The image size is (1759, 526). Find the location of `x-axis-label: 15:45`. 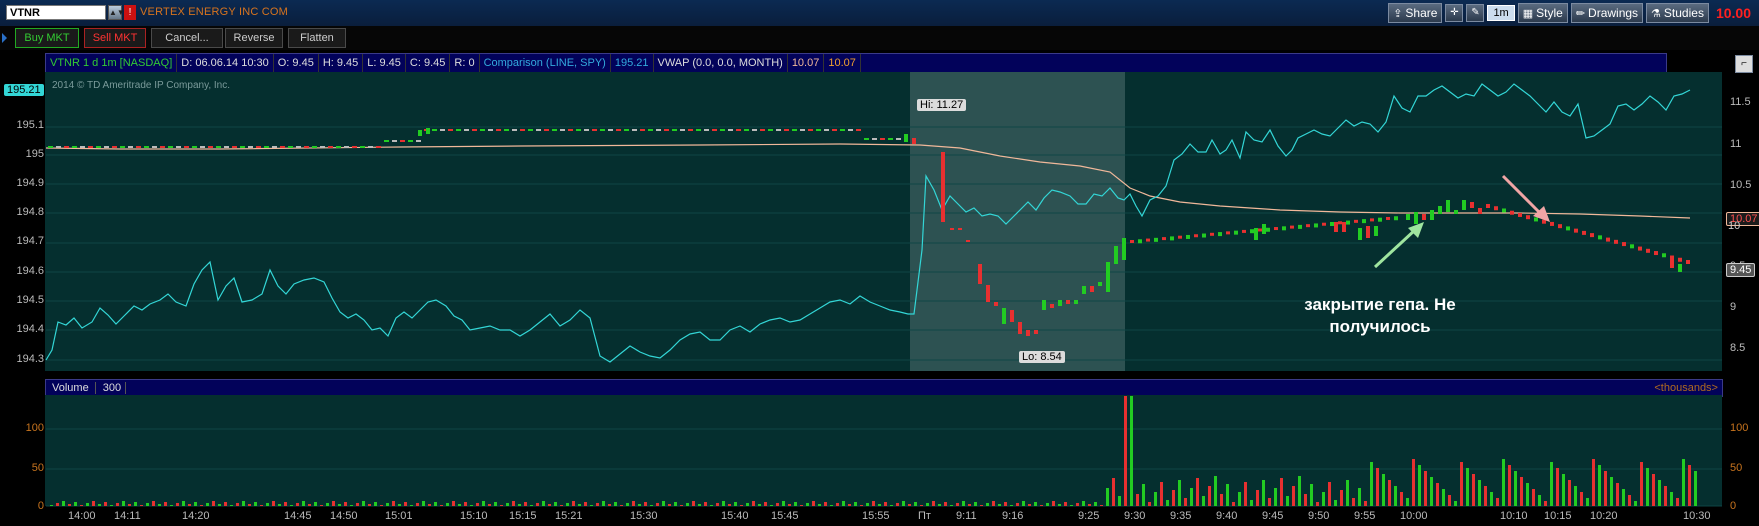

x-axis-label: 15:45 is located at coordinates (785, 516).